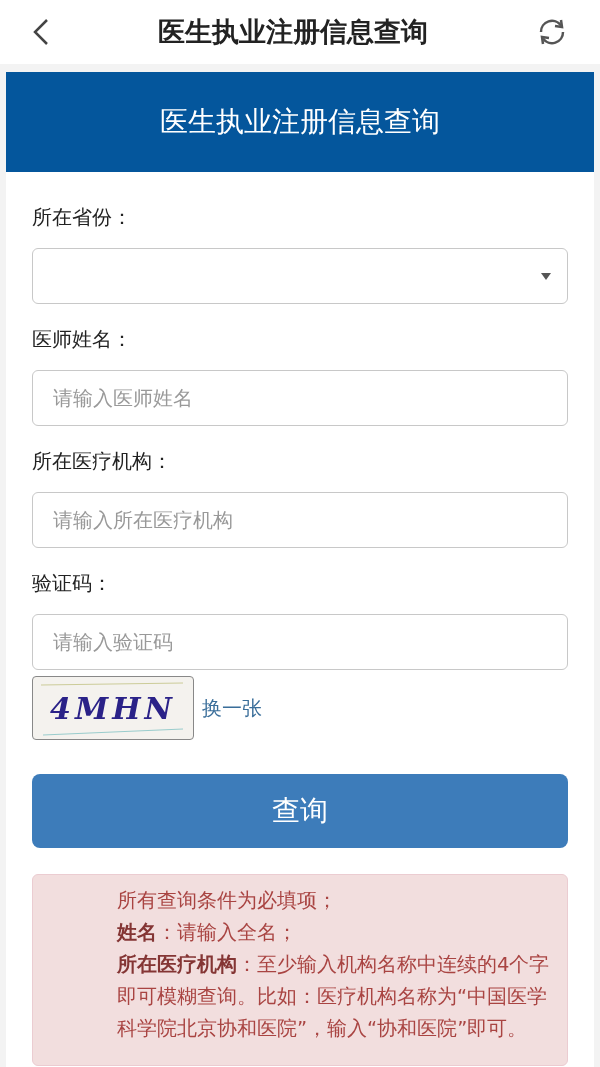 This screenshot has height=1067, width=600. Describe the element at coordinates (102, 461) in the screenshot. I see `field-label: 所在医疗机构：` at that location.